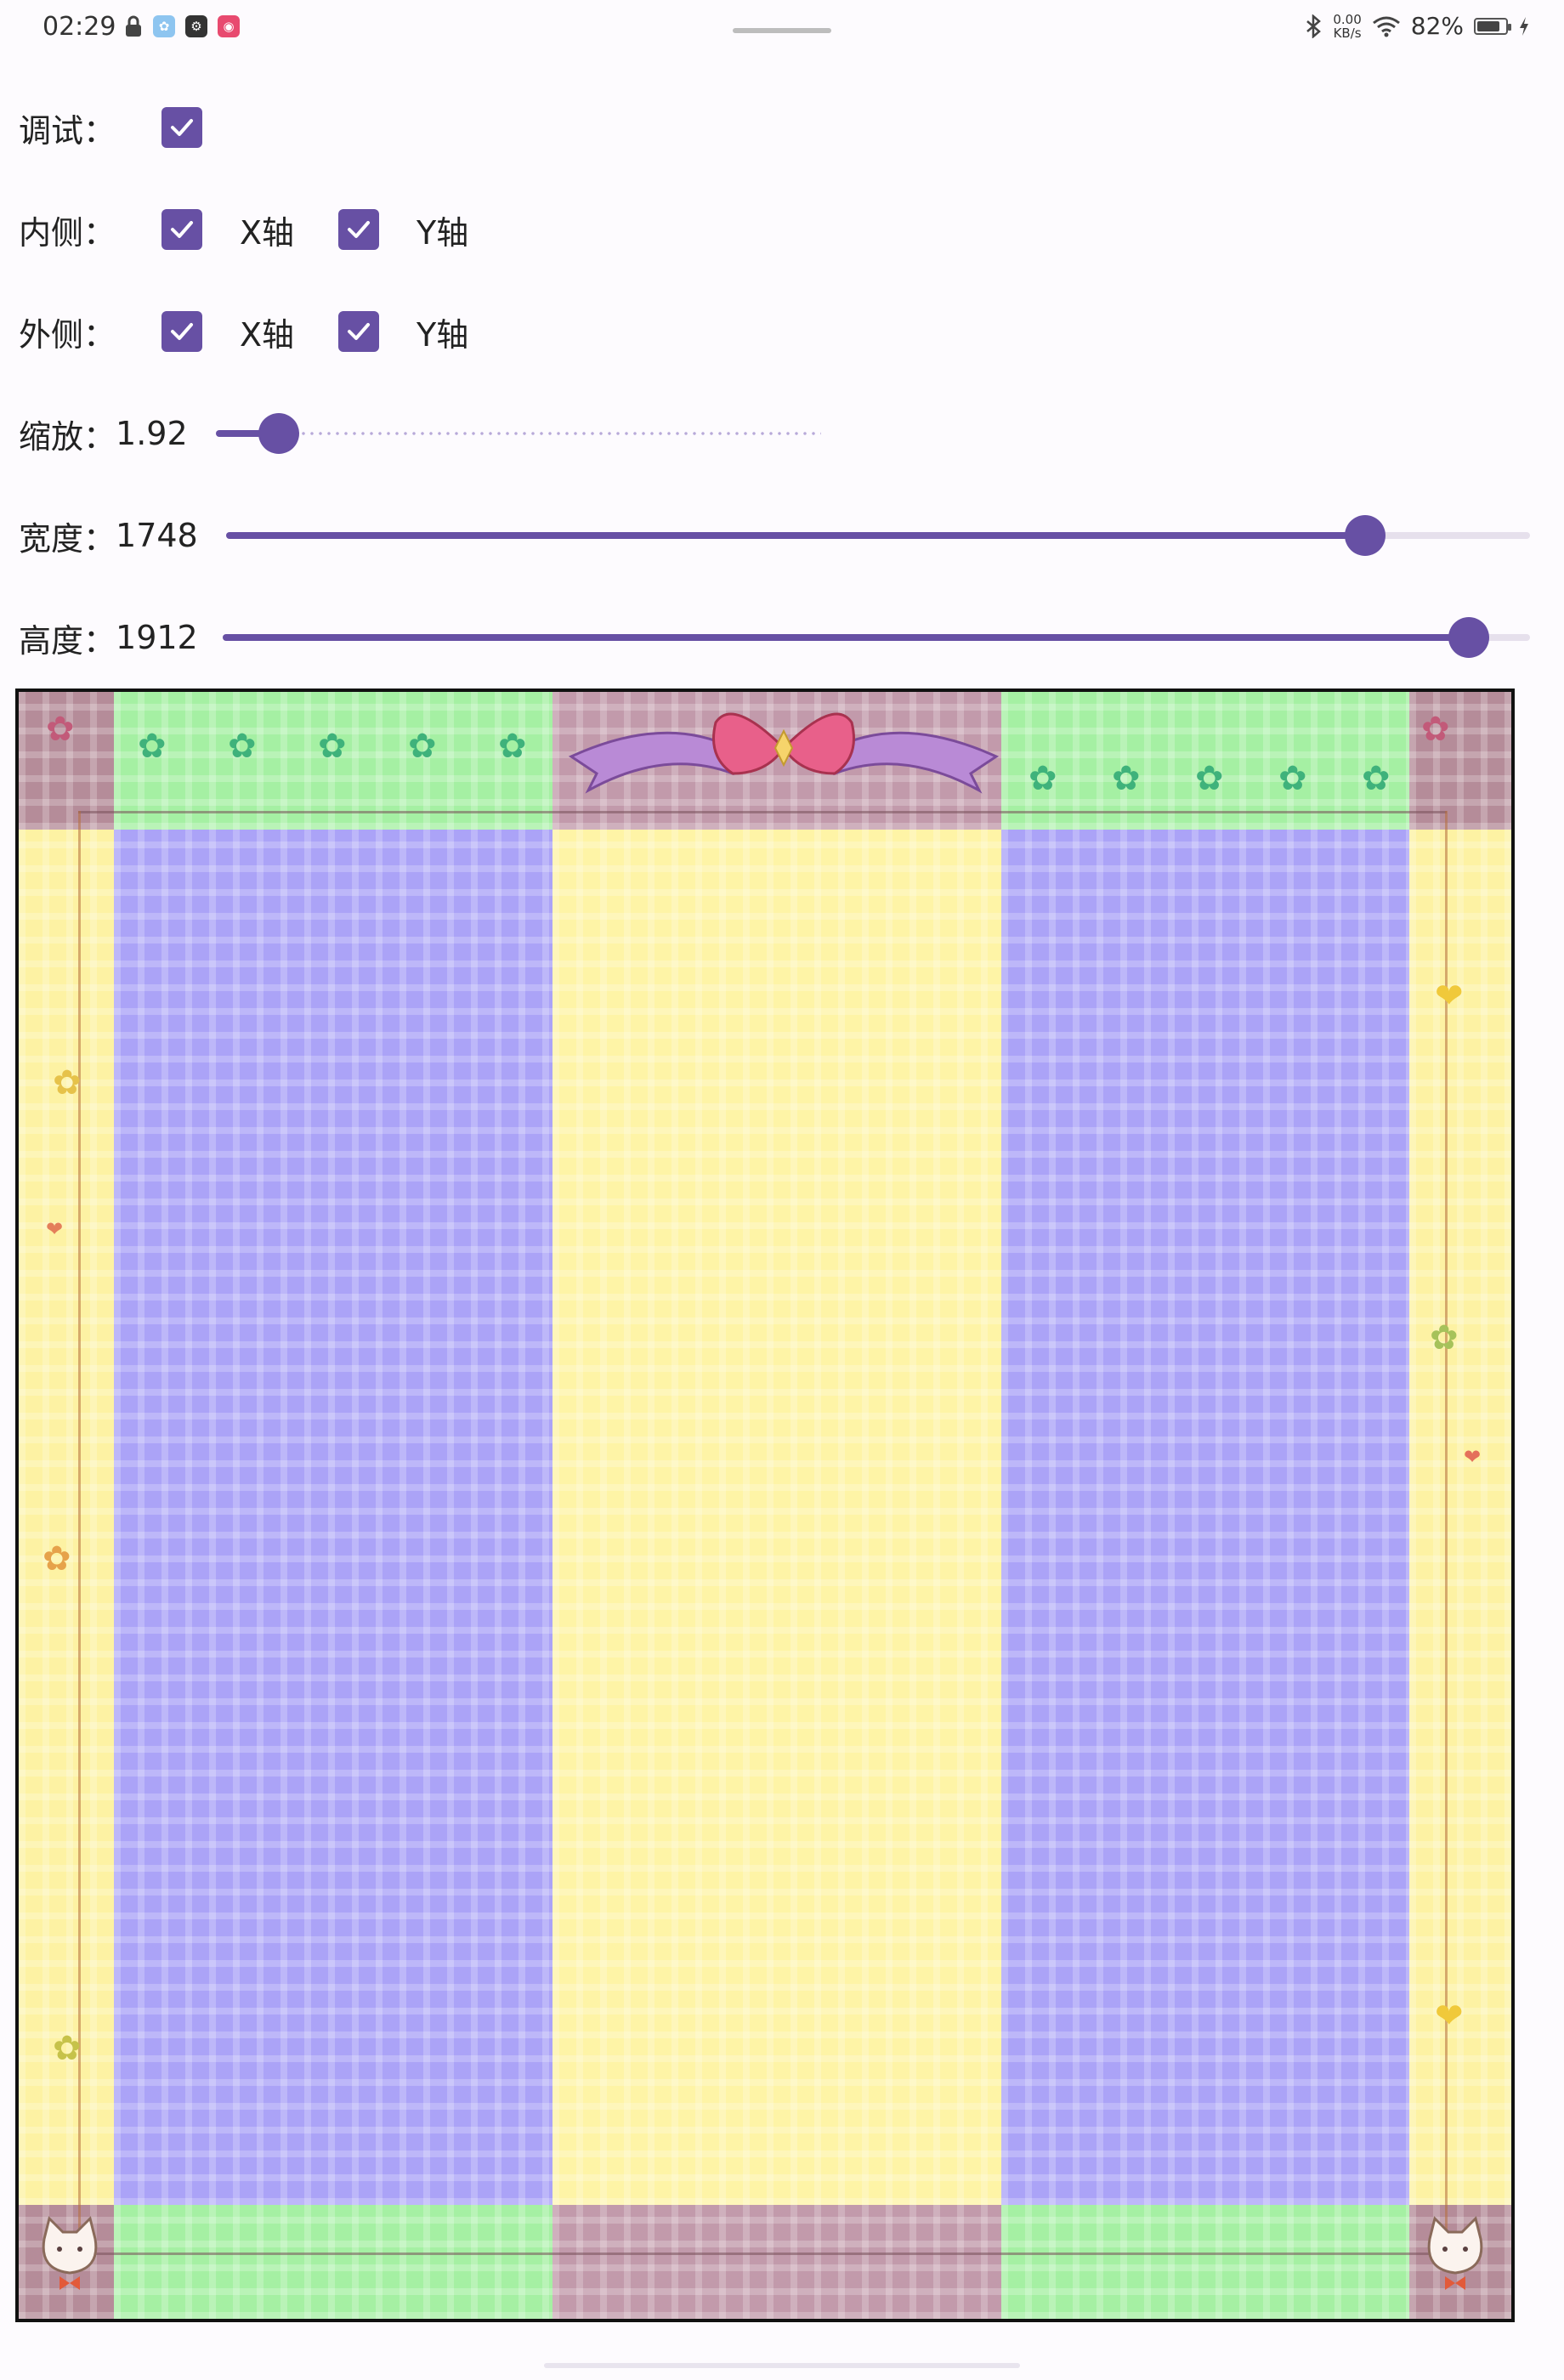  I want to click on height-slider-thumb, so click(1468, 637).